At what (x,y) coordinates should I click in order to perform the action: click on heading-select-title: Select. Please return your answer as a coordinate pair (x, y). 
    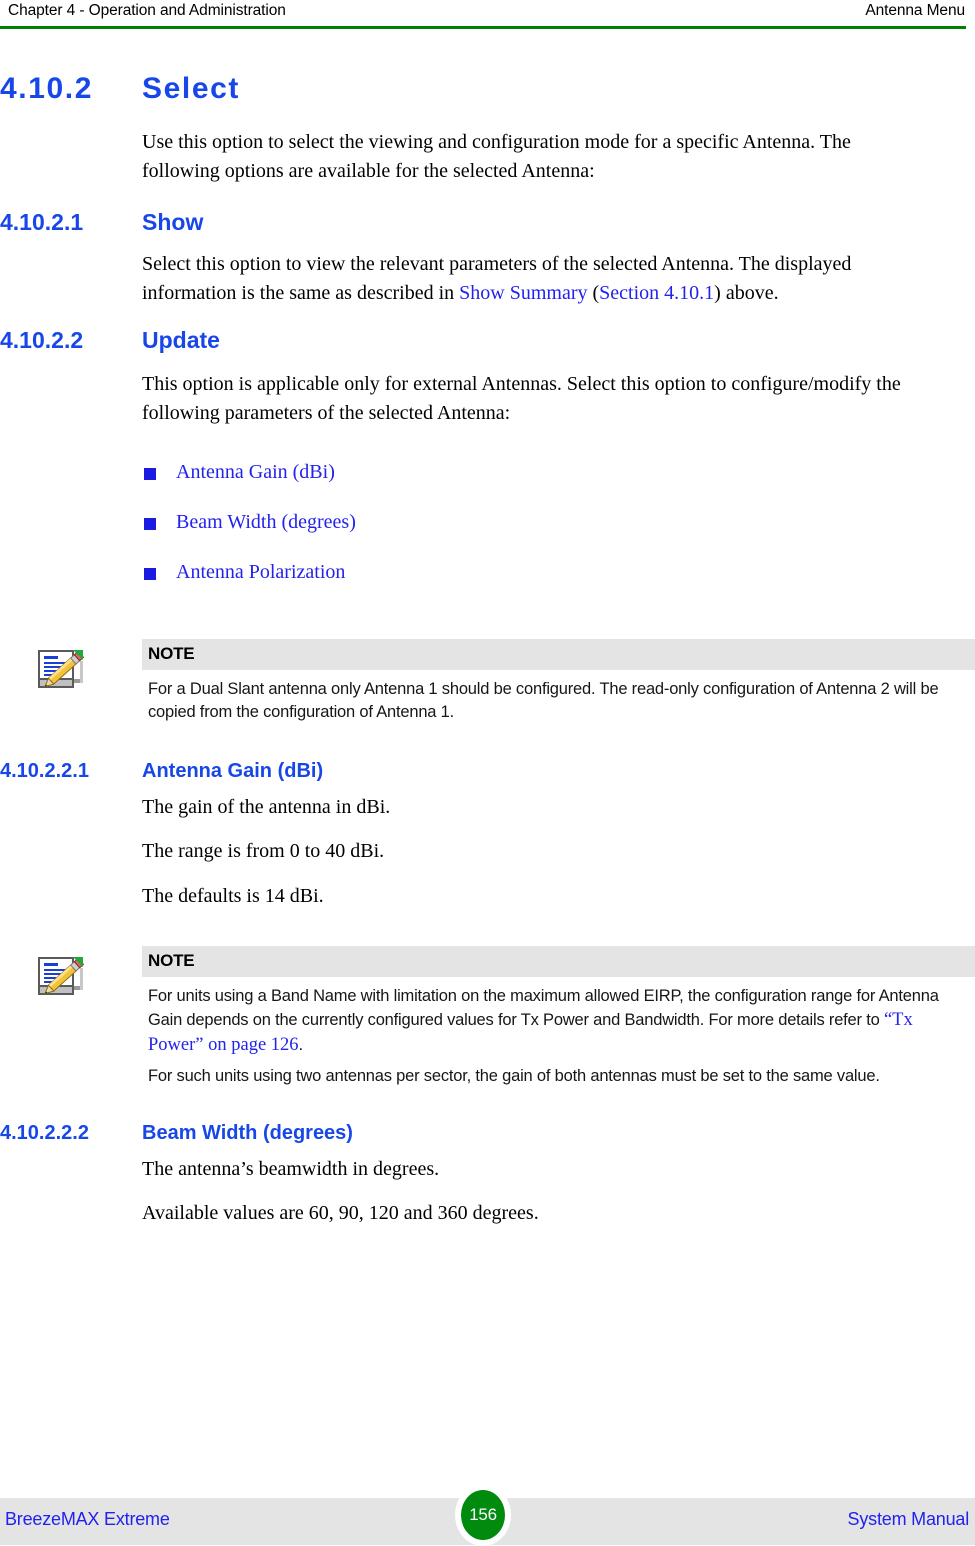
    Looking at the image, I should click on (191, 88).